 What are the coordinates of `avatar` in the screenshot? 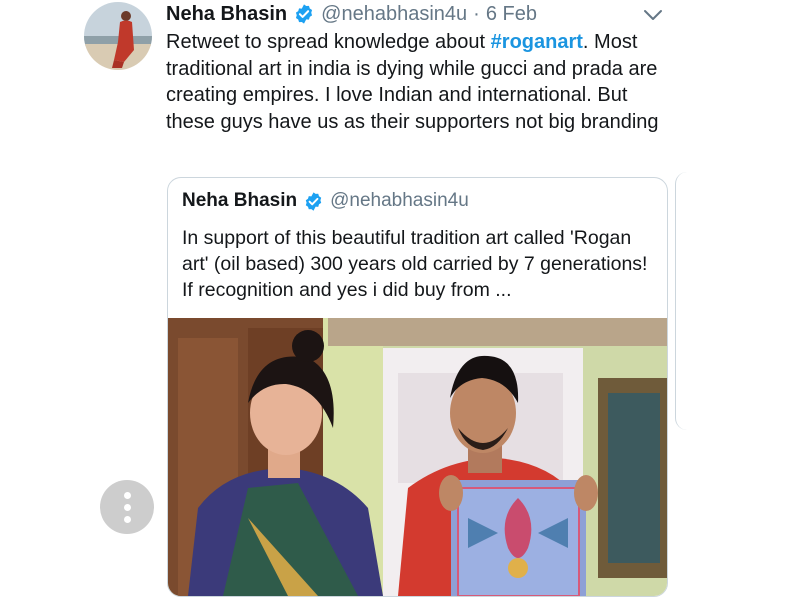 It's located at (118, 36).